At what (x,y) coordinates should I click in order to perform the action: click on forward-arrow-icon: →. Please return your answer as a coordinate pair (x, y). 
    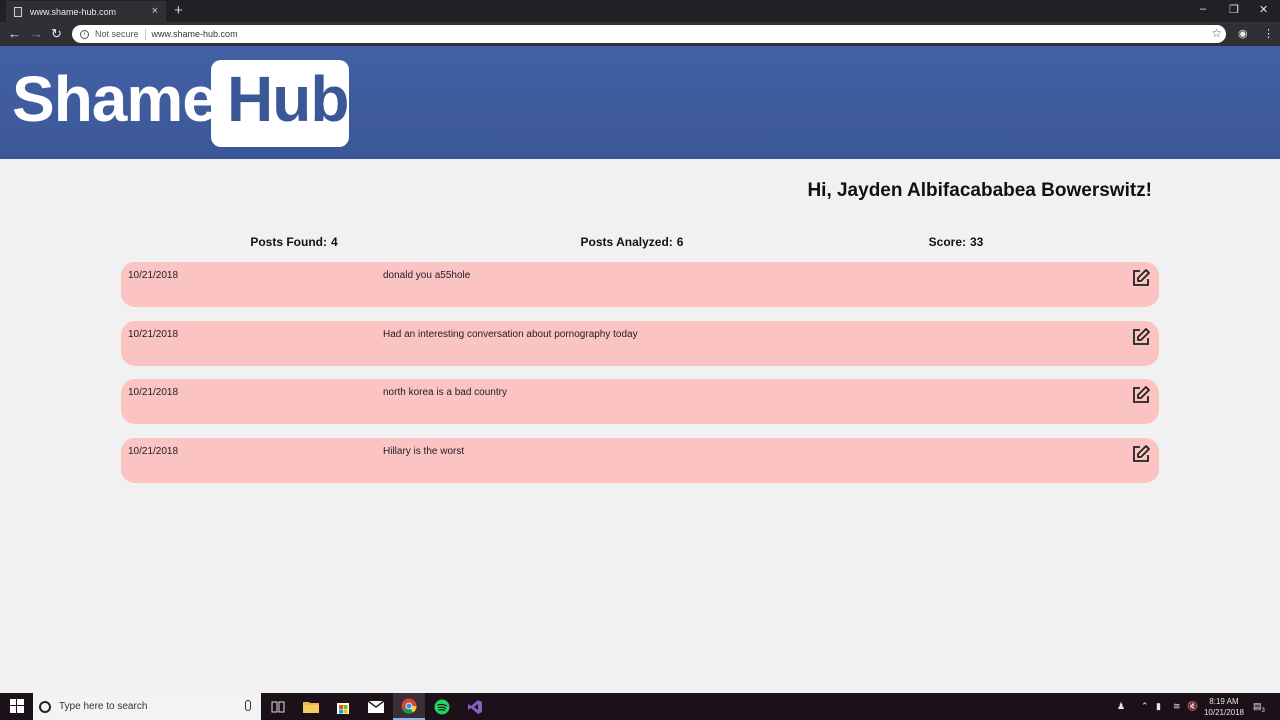
    Looking at the image, I should click on (36, 34).